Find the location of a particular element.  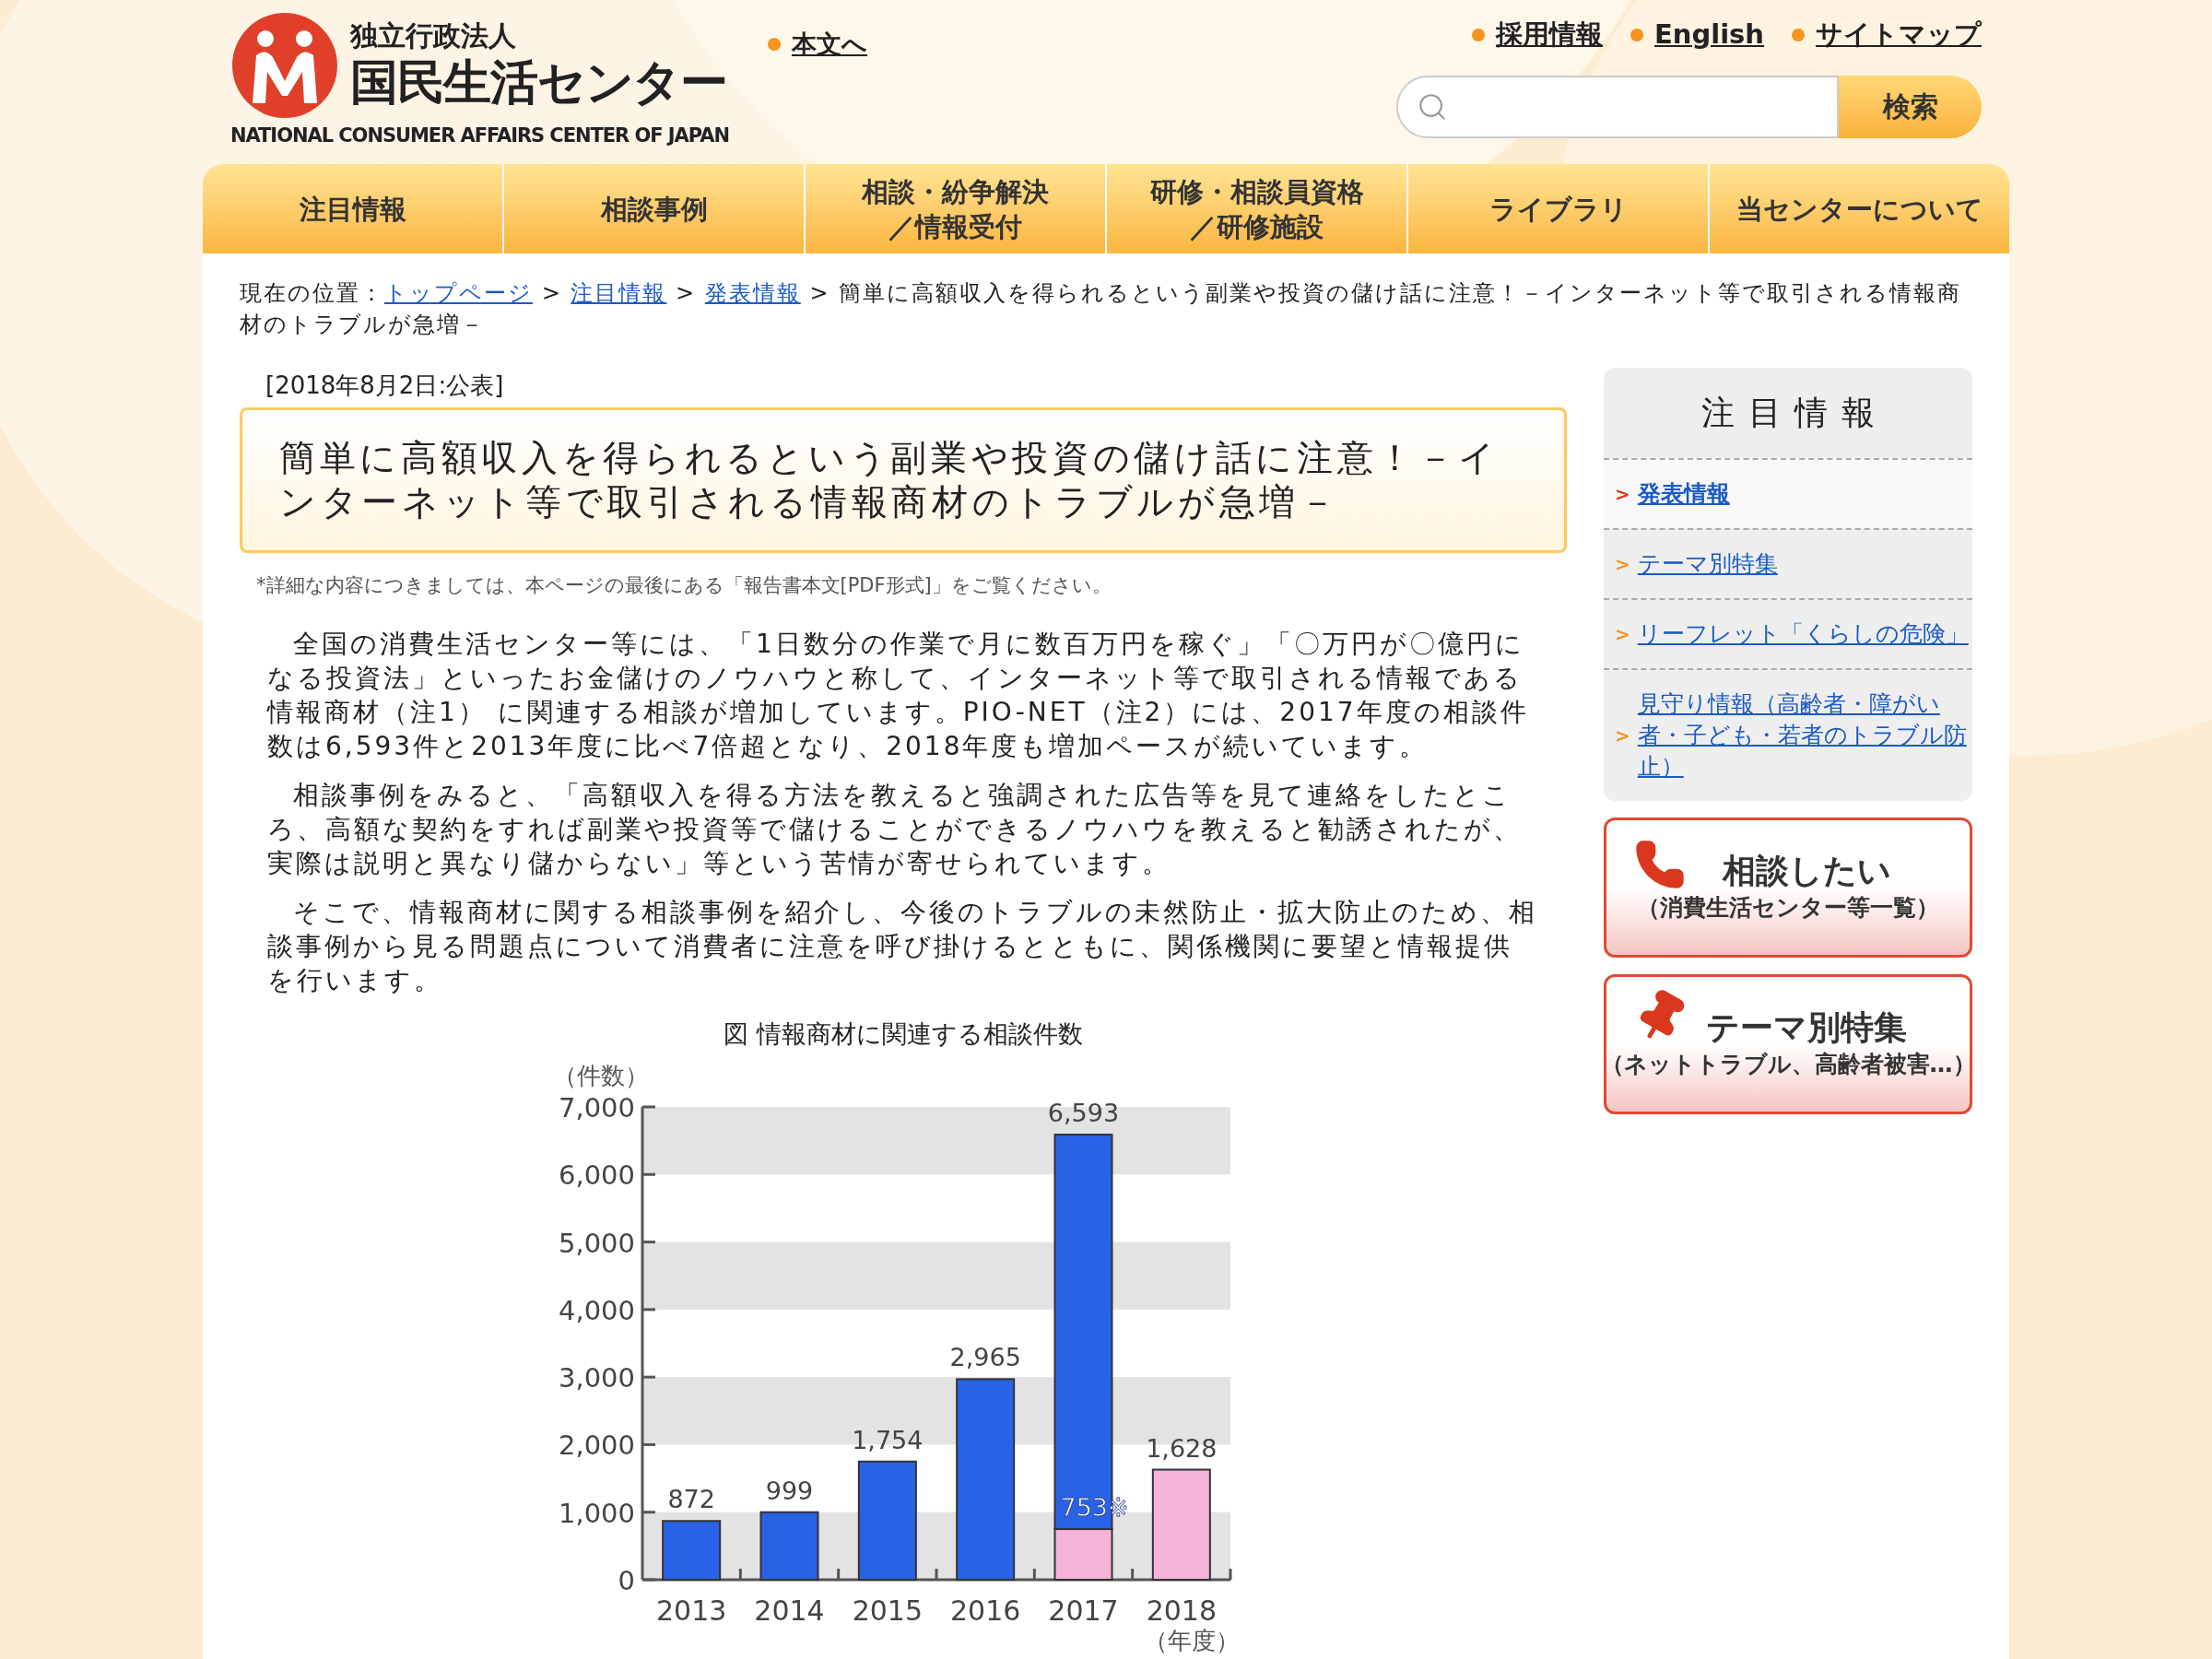

y-tick-label: 4,000 is located at coordinates (596, 1310).